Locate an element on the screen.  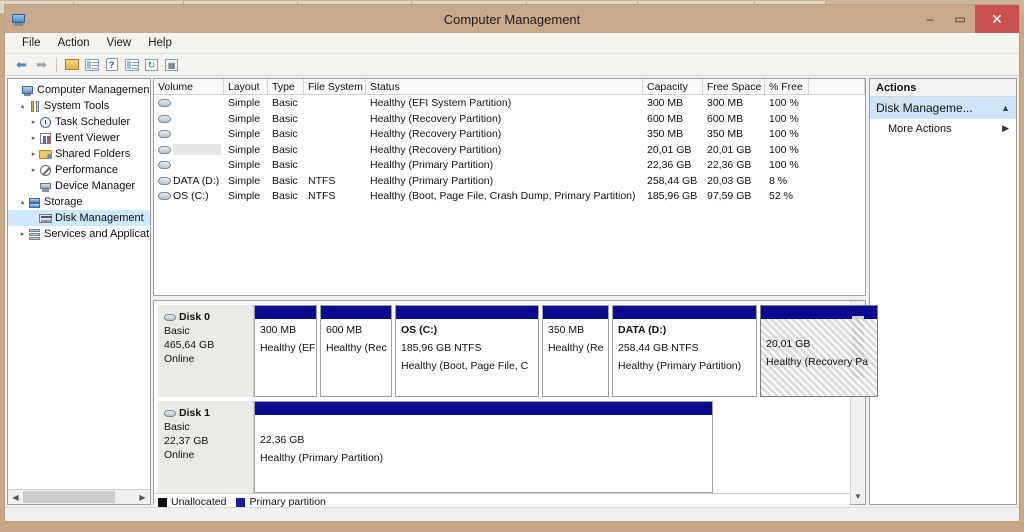
scrollbar-track is located at coordinates (79, 497).